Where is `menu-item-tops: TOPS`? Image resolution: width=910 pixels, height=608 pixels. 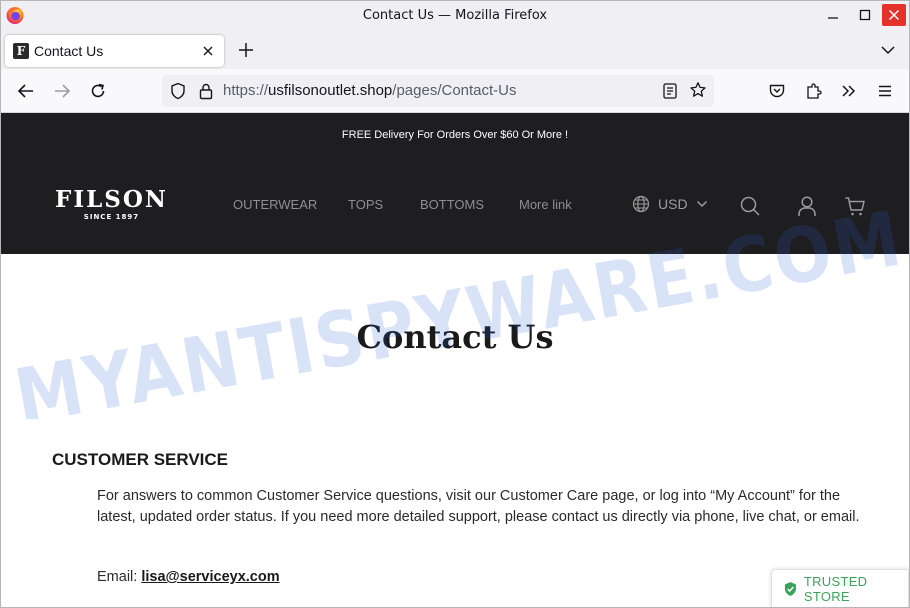
menu-item-tops: TOPS is located at coordinates (365, 204).